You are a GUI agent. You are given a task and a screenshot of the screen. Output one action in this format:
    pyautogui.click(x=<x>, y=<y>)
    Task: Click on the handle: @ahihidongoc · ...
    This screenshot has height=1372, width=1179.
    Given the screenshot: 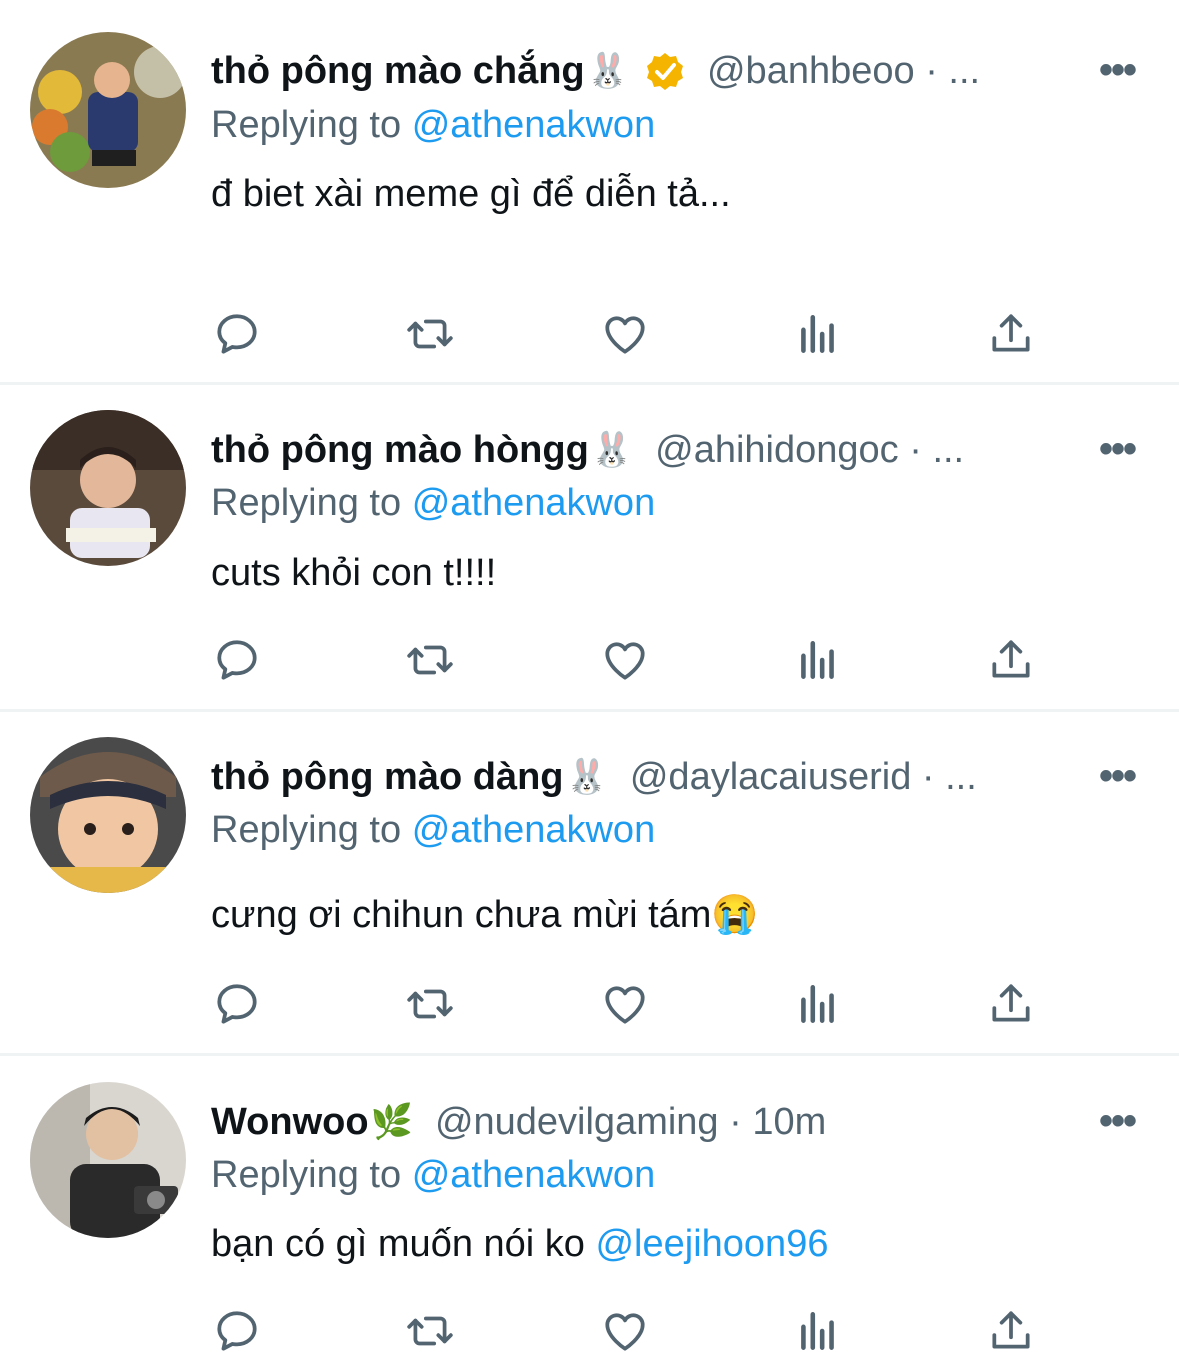 What is the action you would take?
    pyautogui.click(x=809, y=450)
    